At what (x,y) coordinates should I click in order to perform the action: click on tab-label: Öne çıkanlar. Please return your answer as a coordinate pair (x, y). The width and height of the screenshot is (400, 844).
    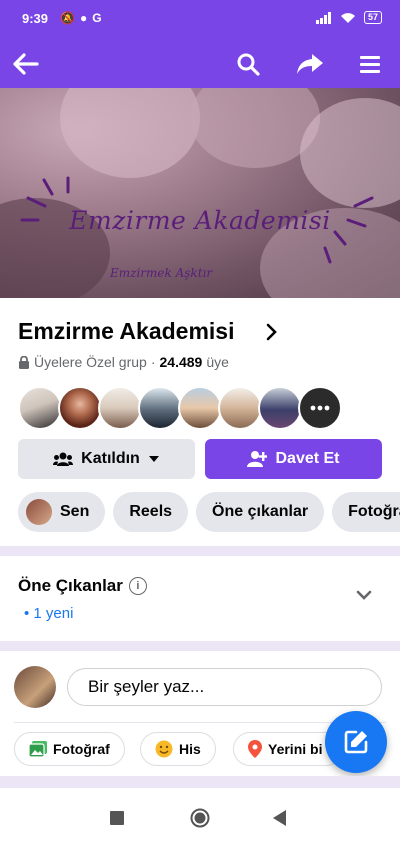
    Looking at the image, I should click on (260, 511).